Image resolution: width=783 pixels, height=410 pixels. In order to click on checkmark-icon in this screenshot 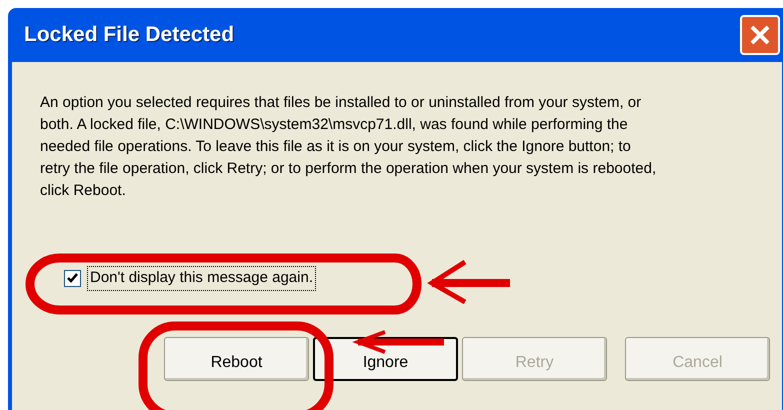, I will do `click(72, 278)`.